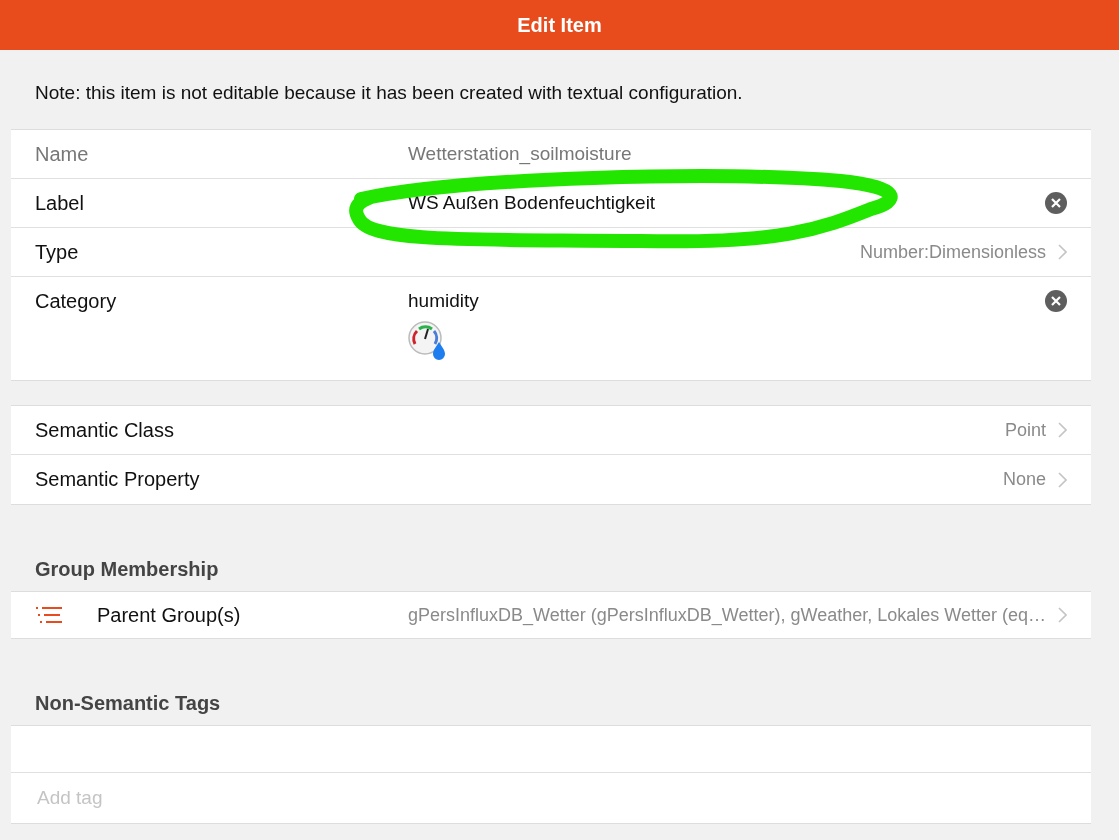  I want to click on field-value: None, so click(727, 479).